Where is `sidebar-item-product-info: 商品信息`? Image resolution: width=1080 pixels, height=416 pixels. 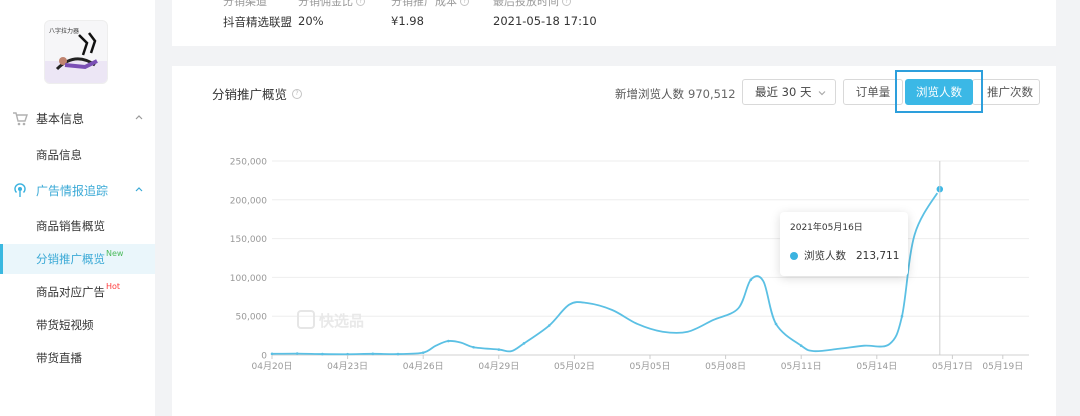 sidebar-item-product-info: 商品信息 is located at coordinates (77, 155).